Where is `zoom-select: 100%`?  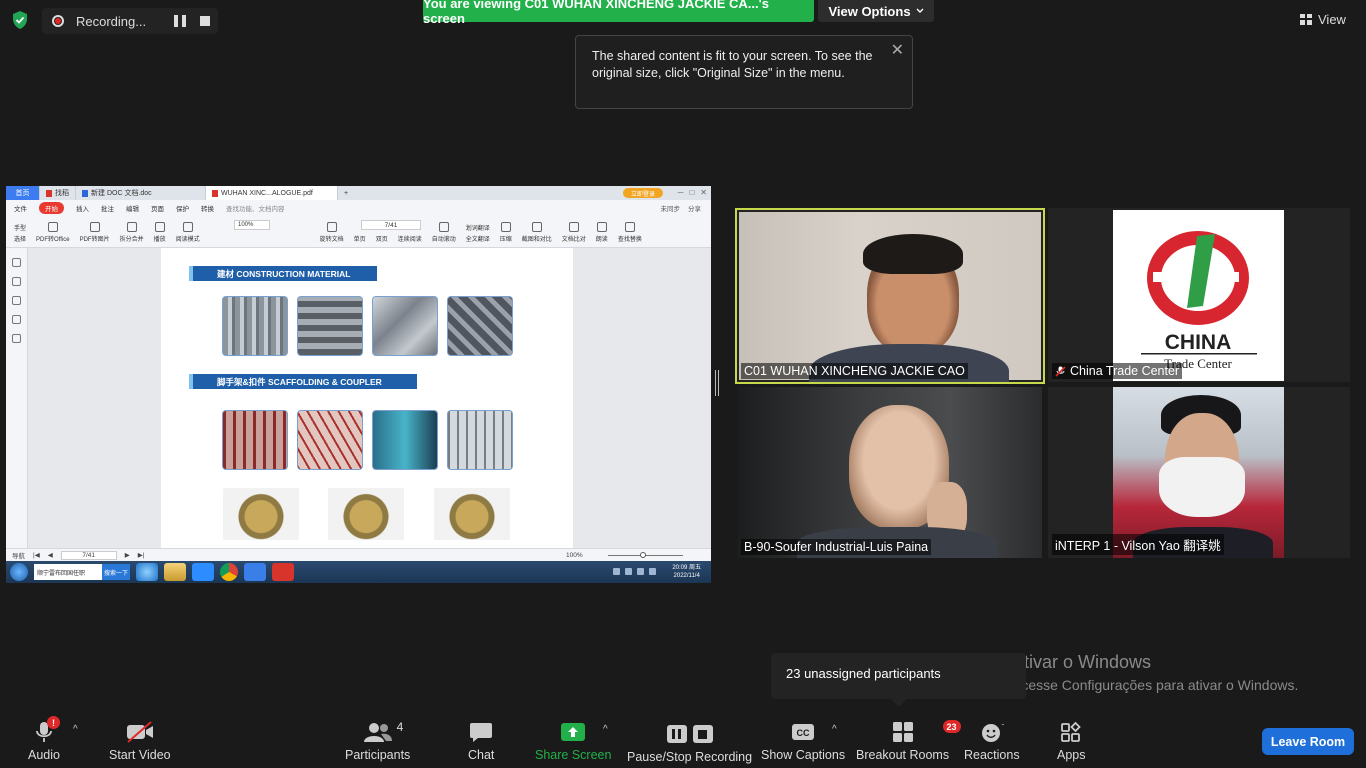
zoom-select: 100% is located at coordinates (252, 225).